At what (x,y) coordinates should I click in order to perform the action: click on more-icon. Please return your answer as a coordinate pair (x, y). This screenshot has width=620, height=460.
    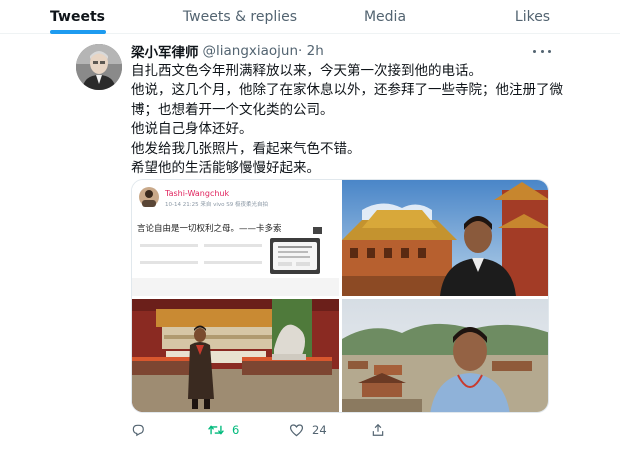
    Looking at the image, I should click on (542, 51).